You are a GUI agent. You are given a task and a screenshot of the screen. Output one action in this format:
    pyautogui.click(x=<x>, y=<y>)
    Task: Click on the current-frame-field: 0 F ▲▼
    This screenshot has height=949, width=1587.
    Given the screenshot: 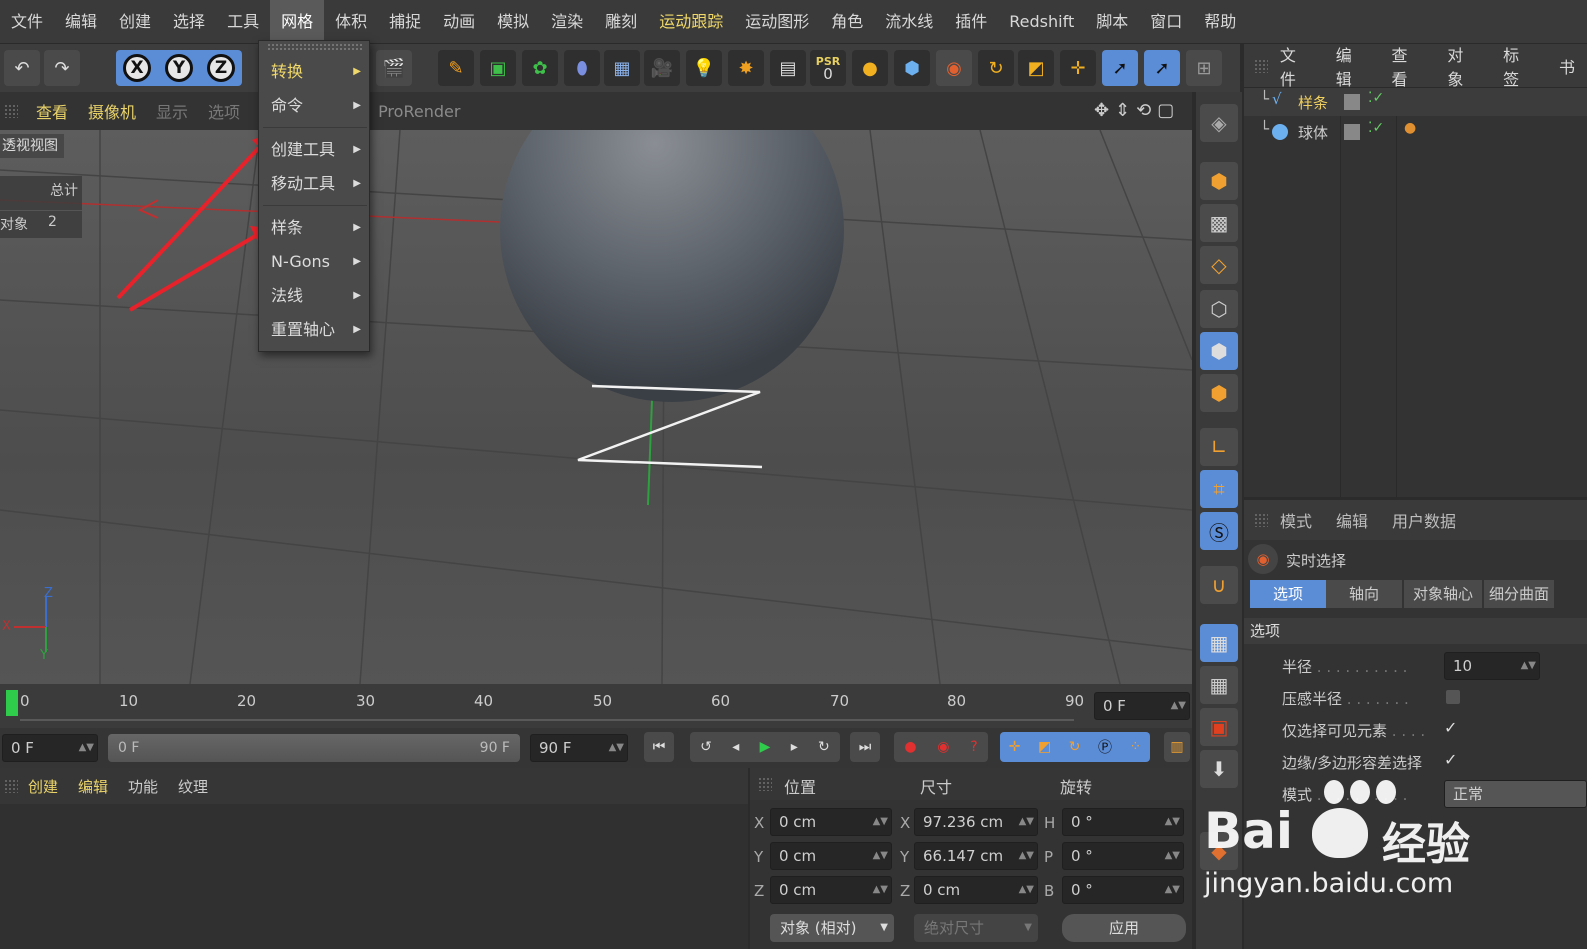 What is the action you would take?
    pyautogui.click(x=1142, y=706)
    